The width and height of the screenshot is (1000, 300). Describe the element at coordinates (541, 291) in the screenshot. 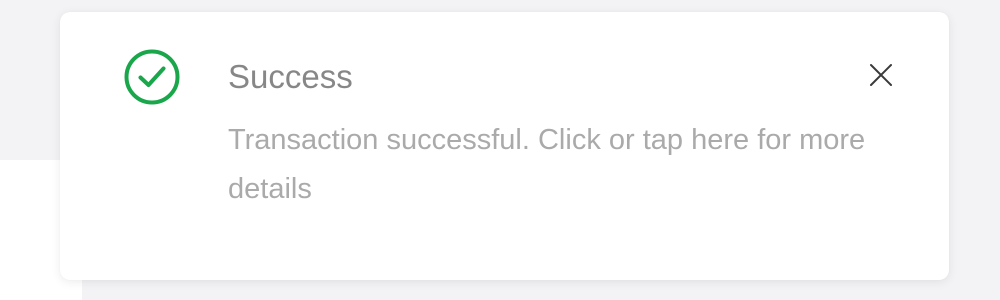

I see `background-strip` at that location.